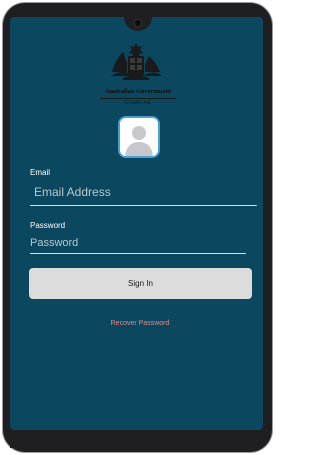 The width and height of the screenshot is (320, 455). What do you see at coordinates (143, 205) in the screenshot?
I see `email-underline` at bounding box center [143, 205].